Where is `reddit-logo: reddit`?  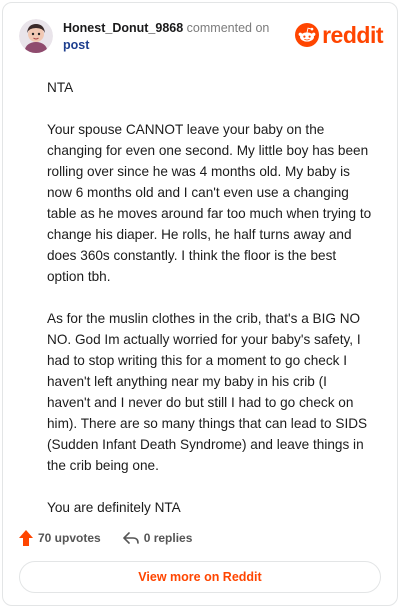
reddit-logo: reddit is located at coordinates (339, 35).